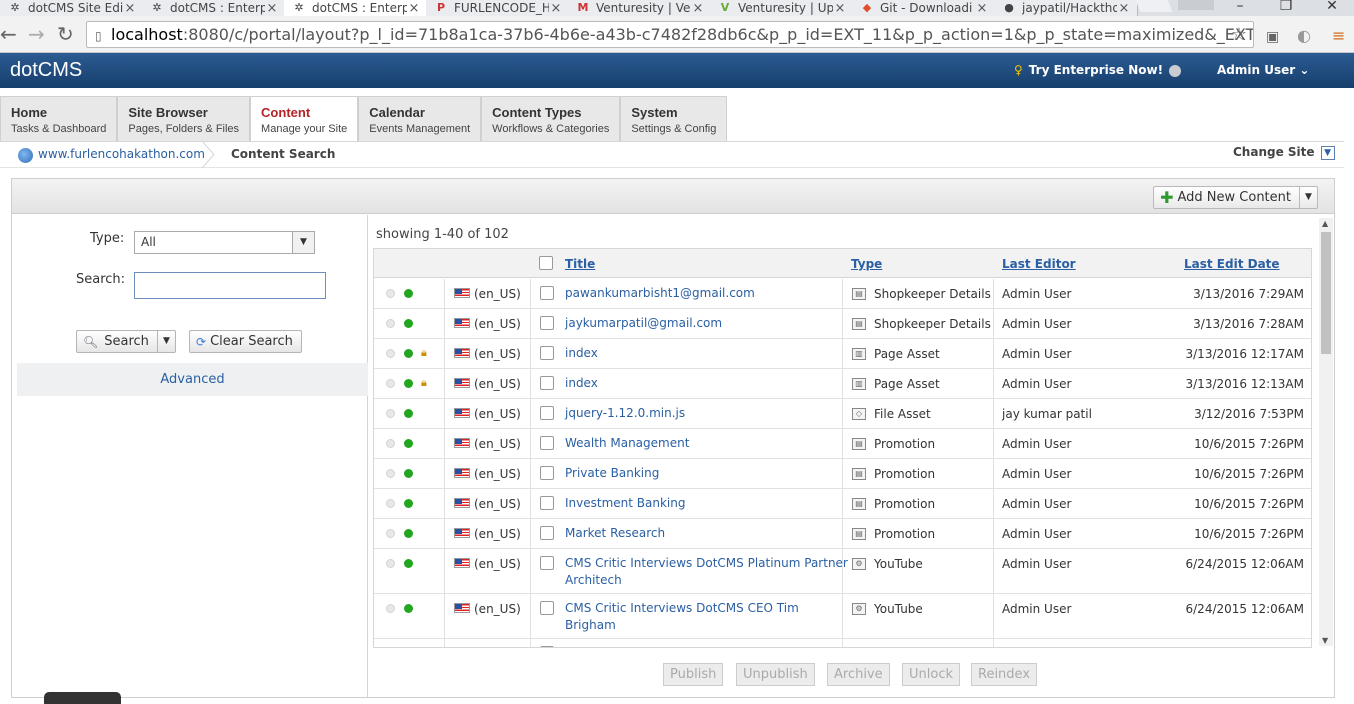 The width and height of the screenshot is (1354, 704). I want to click on browser-tab: ✲ dotCMS Site Edit ×, so click(72, 8).